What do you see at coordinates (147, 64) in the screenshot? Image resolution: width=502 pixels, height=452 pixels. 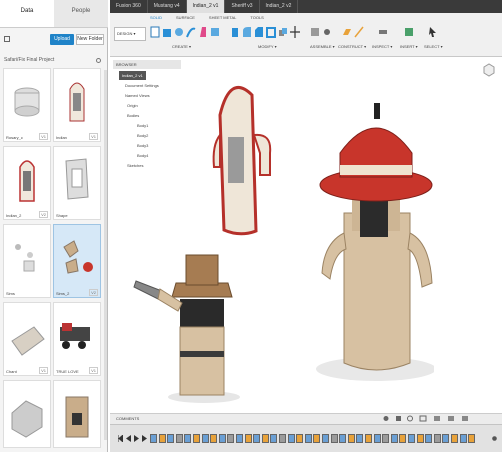 I see `browser-title: BROWSER` at bounding box center [147, 64].